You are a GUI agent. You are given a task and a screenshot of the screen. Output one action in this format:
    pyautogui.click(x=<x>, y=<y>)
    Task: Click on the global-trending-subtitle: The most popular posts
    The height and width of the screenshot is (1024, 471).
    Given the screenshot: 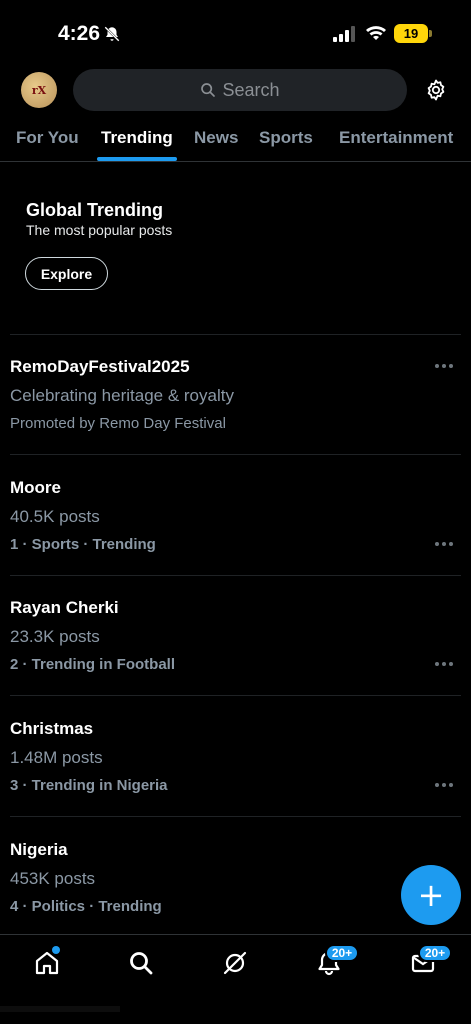 What is the action you would take?
    pyautogui.click(x=99, y=230)
    